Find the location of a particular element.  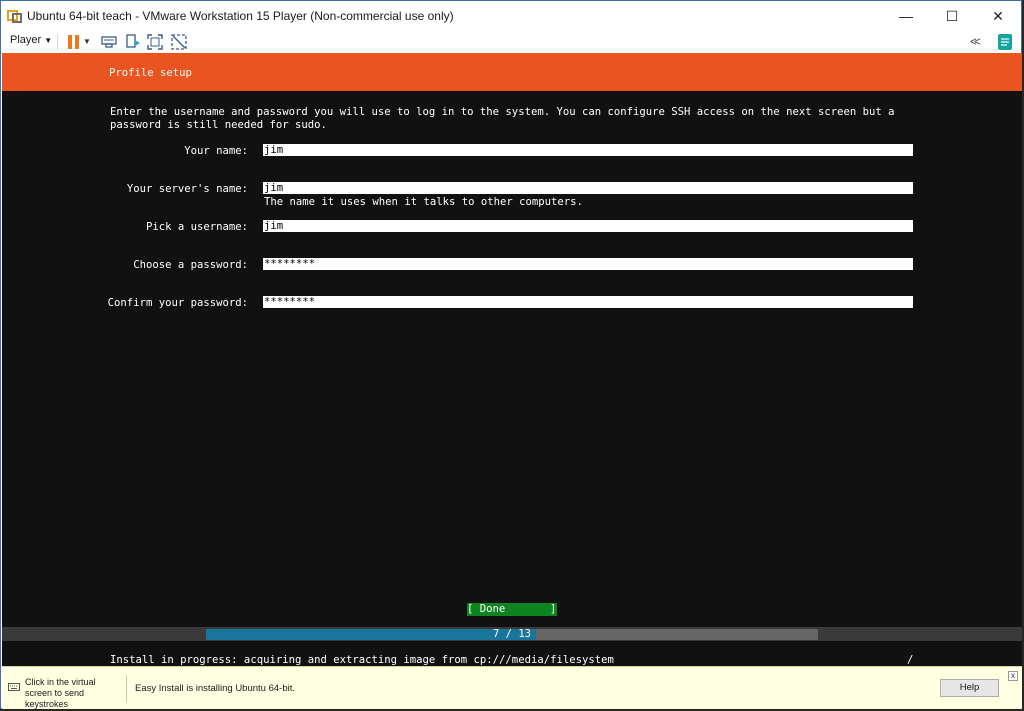

maximize-icon: ☐ is located at coordinates (952, 15).